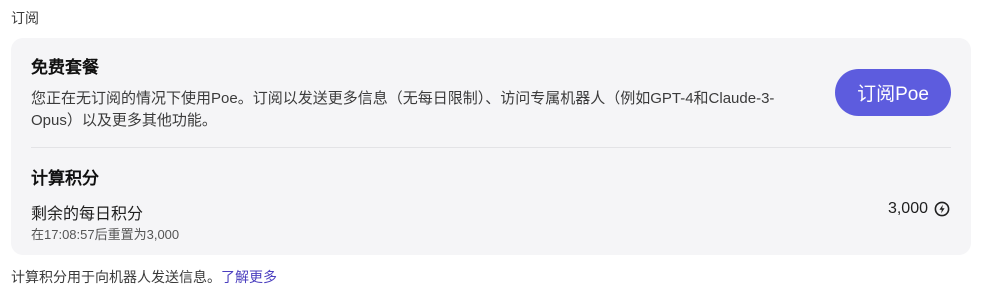 This screenshot has width=983, height=295. What do you see at coordinates (105, 234) in the screenshot?
I see `points-reset-text: 在17:08:57后重置为3,000` at bounding box center [105, 234].